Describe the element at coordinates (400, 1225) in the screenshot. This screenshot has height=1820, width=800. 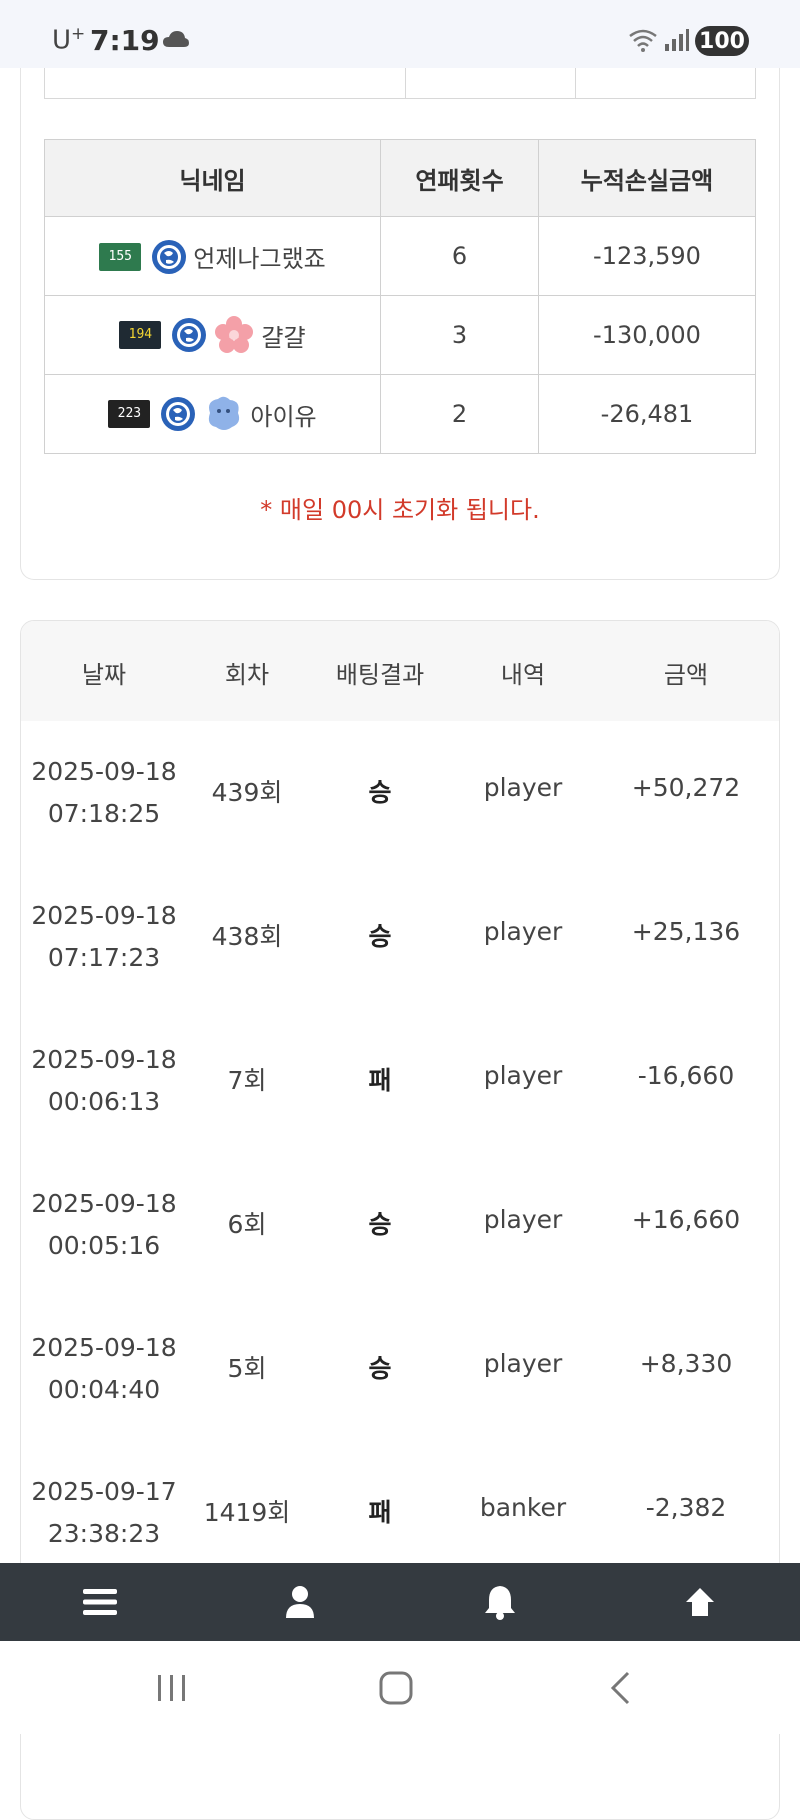
I see `history-row: 2025-09-18 00:05:16 6회 승 player +16,660` at that location.